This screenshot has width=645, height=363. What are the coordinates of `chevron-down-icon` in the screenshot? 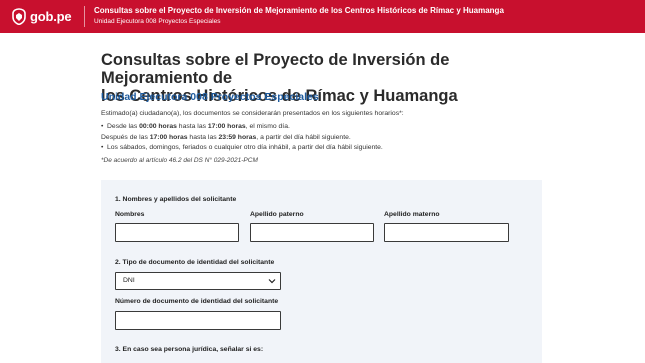 It's located at (272, 281).